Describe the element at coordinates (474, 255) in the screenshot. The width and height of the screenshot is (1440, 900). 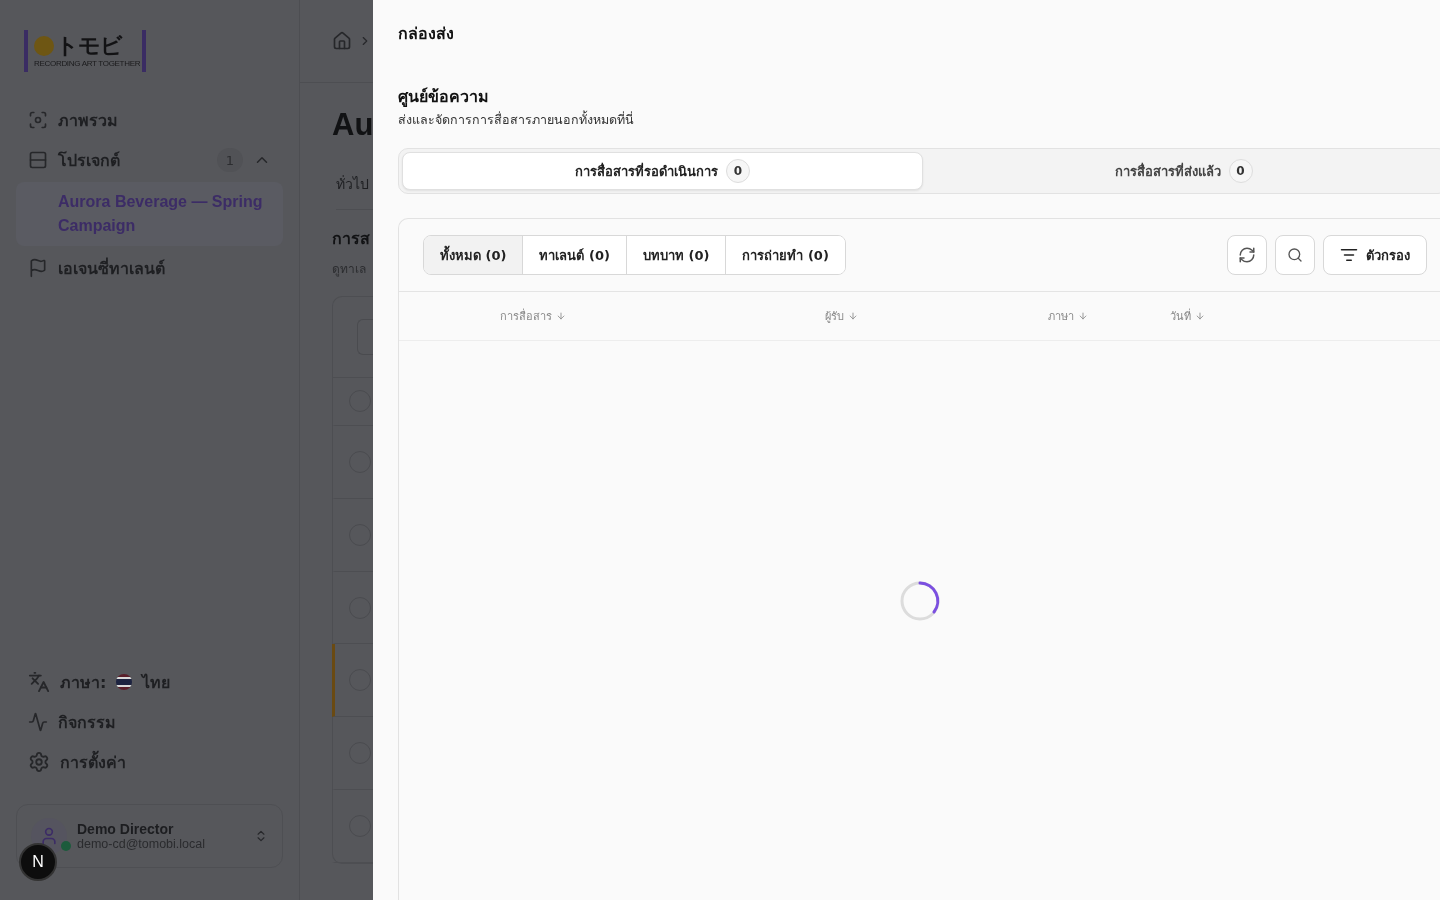
I see `filter-tab: ทั้งหมด (0)` at that location.